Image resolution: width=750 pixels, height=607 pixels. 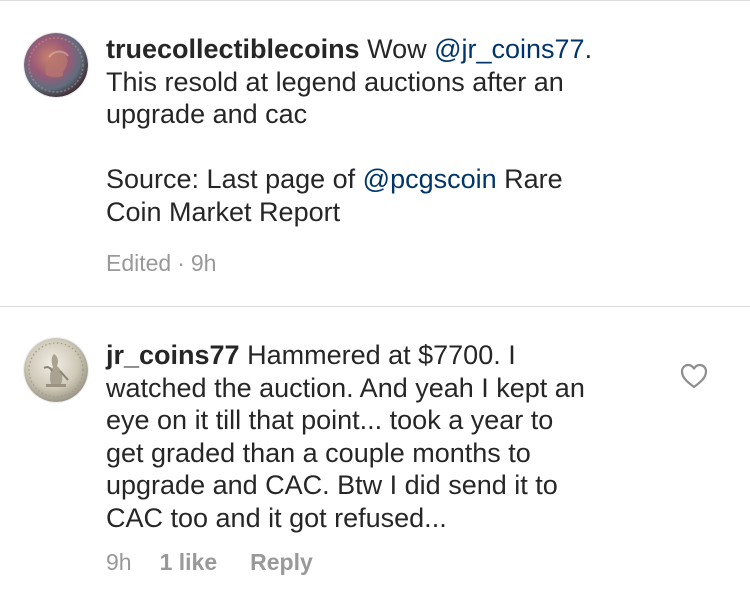 I want to click on comment-meta: 9h 1 like Reply, so click(x=209, y=562).